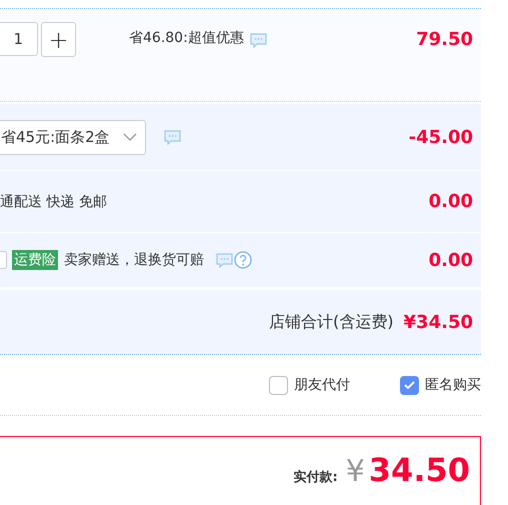 Image resolution: width=508 pixels, height=505 pixels. I want to click on quantity-field: 1, so click(19, 39).